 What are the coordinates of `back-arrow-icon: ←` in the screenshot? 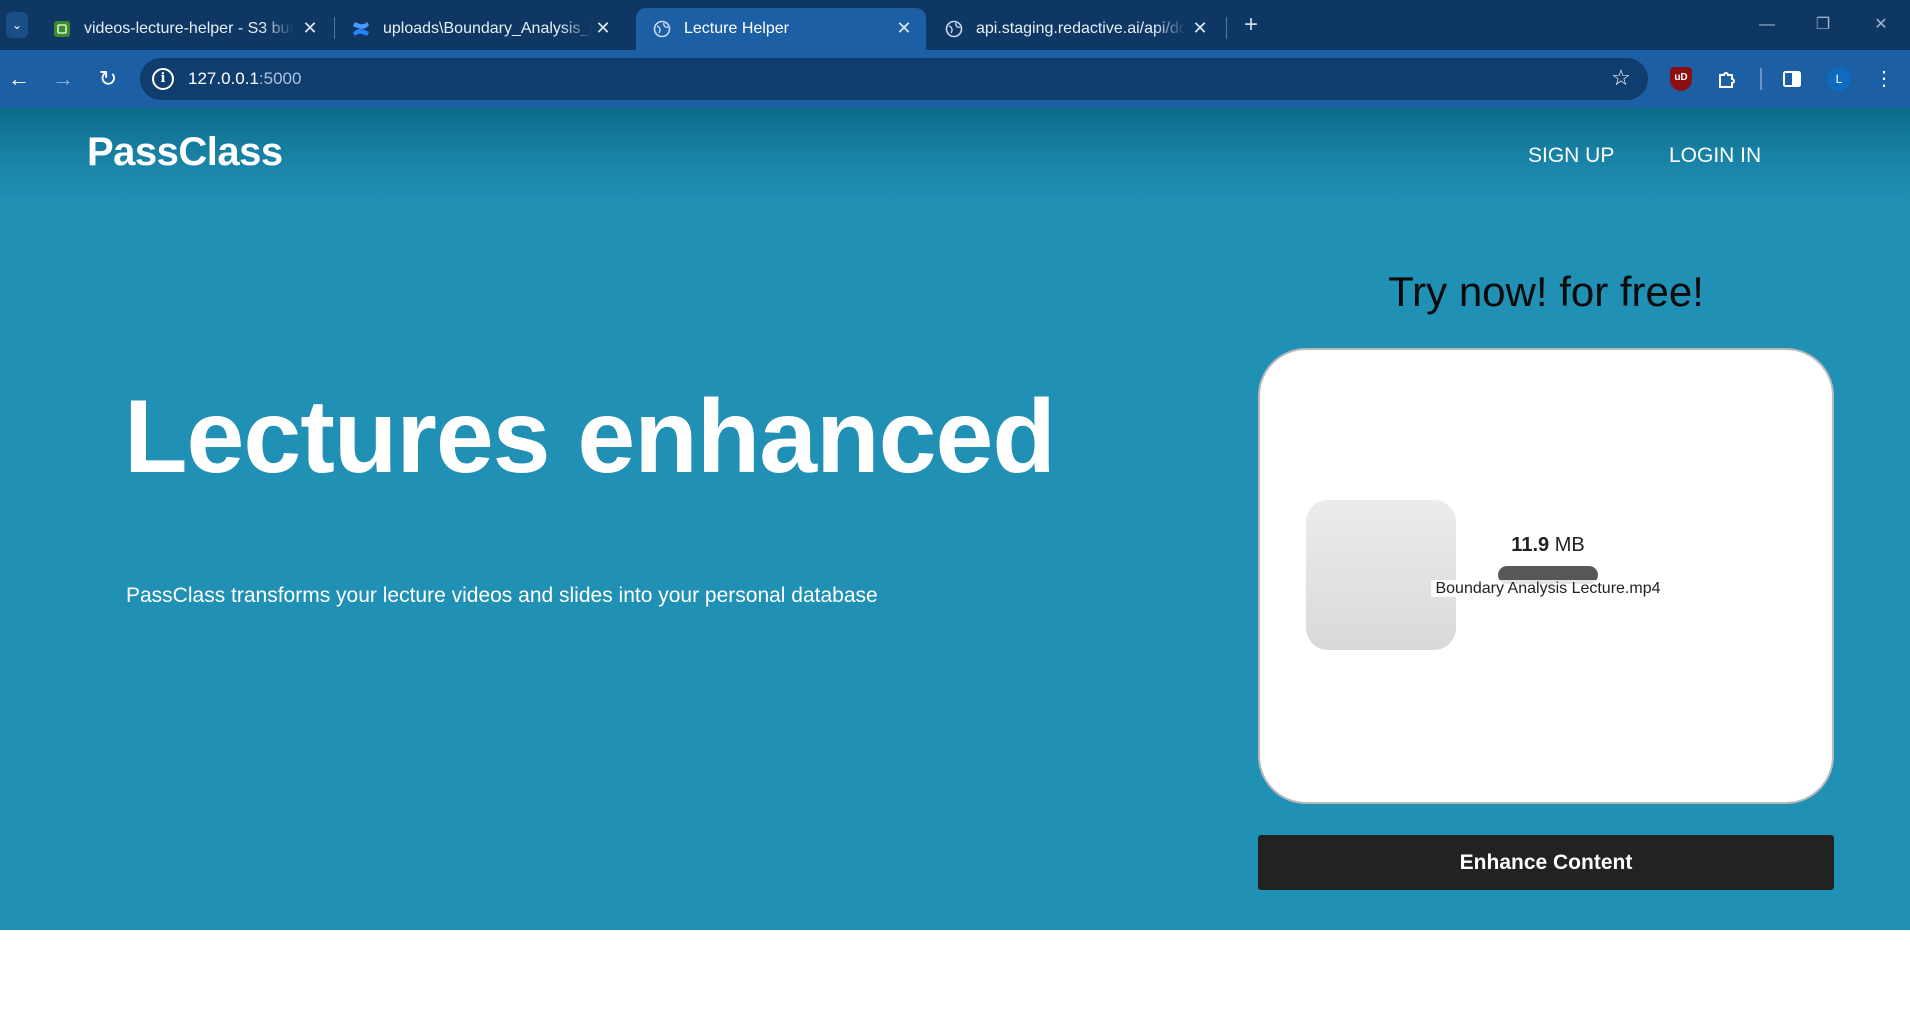 It's located at (19, 79).